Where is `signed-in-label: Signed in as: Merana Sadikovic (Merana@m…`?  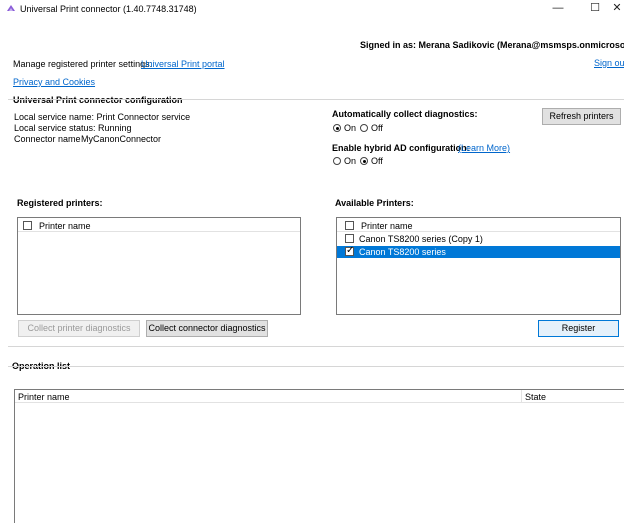 signed-in-label: Signed in as: Merana Sadikovic (Merana@m… is located at coordinates (492, 45).